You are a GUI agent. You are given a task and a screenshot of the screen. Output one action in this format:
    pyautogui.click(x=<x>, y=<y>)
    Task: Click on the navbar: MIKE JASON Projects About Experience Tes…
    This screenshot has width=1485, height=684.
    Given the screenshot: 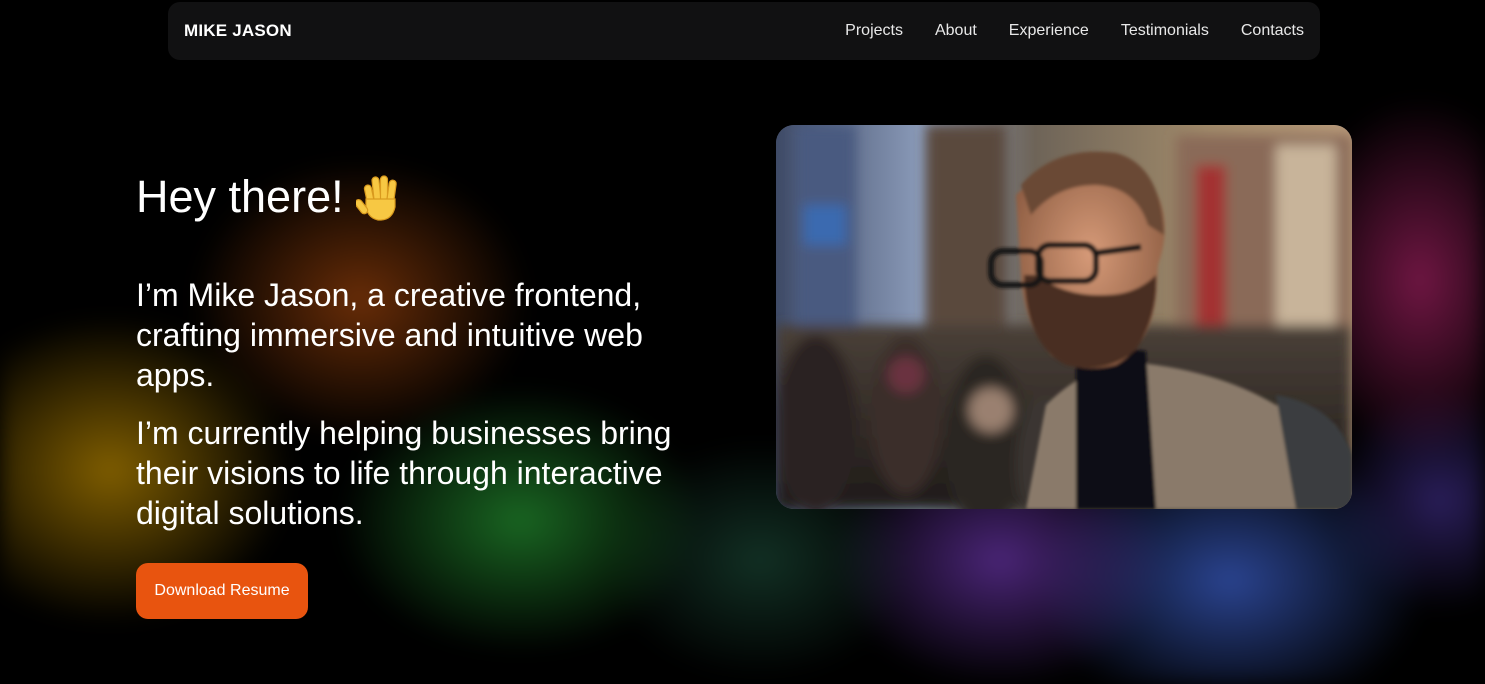 What is the action you would take?
    pyautogui.click(x=744, y=31)
    